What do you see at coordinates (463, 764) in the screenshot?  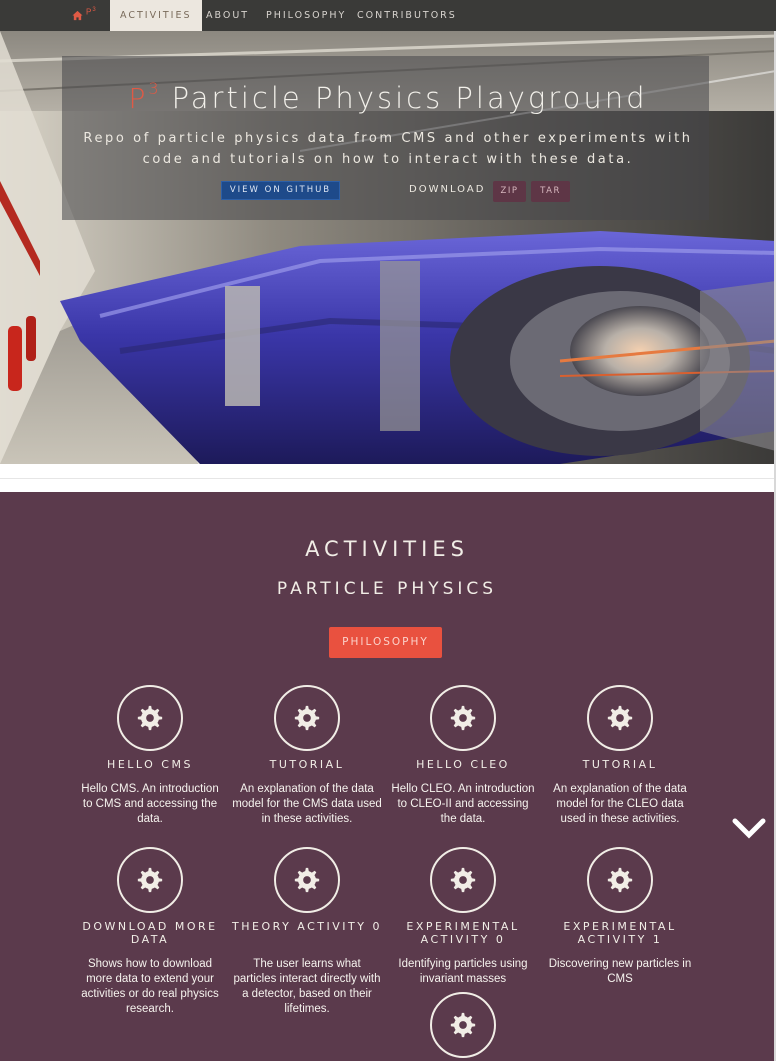 I see `activity-card-title: HELLO CLEO` at bounding box center [463, 764].